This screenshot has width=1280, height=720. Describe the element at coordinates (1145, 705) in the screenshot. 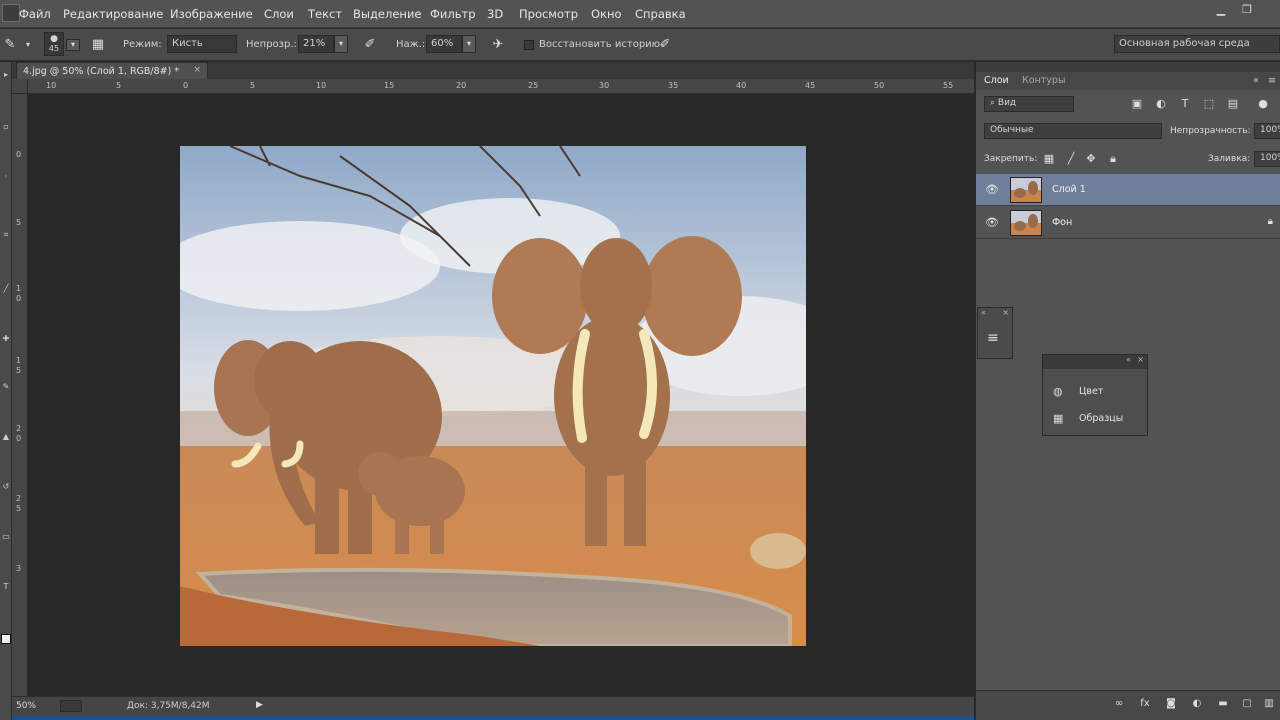

I see `layer-style-icon: fx` at that location.